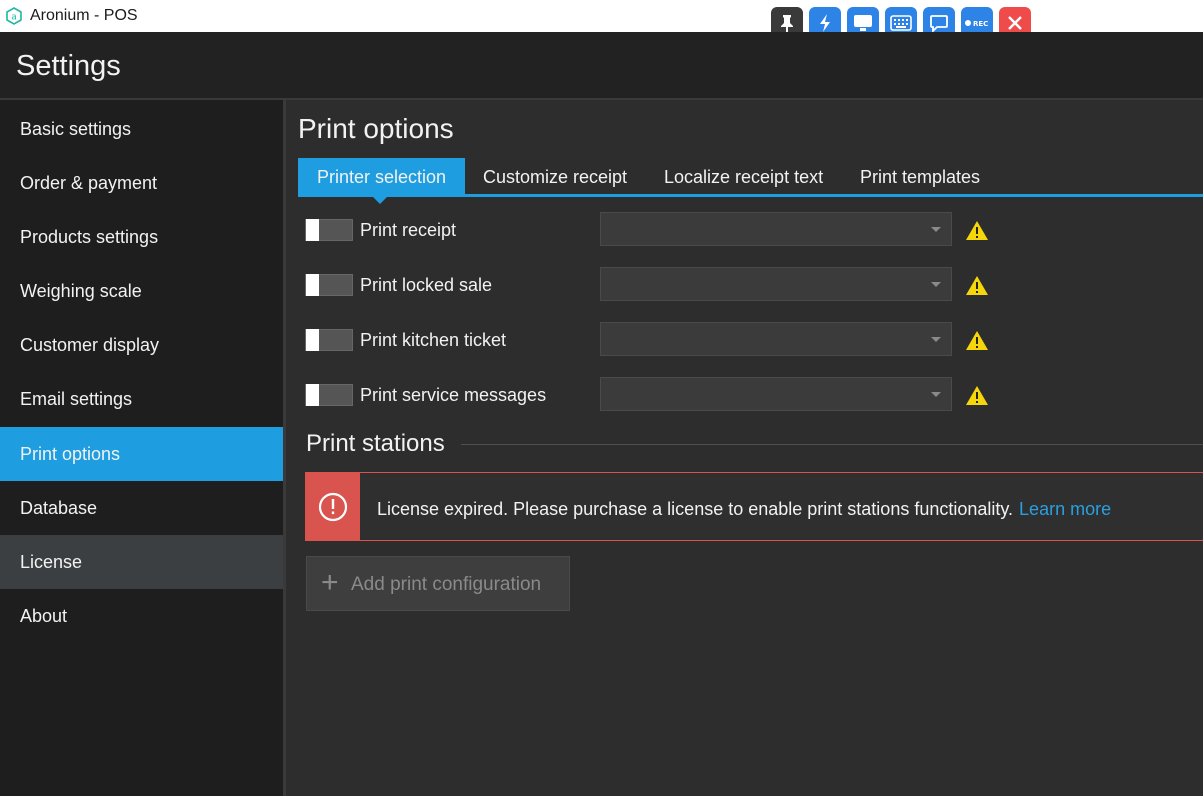  I want to click on tab-customize-receipt: Customize receipt, so click(556, 176).